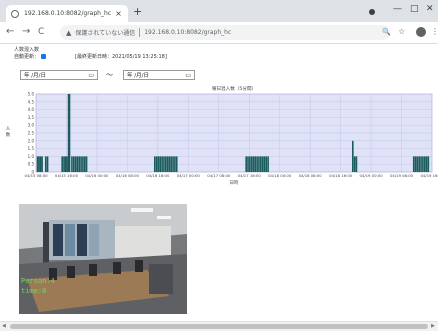  I want to click on profile-indicator-icon, so click(372, 12).